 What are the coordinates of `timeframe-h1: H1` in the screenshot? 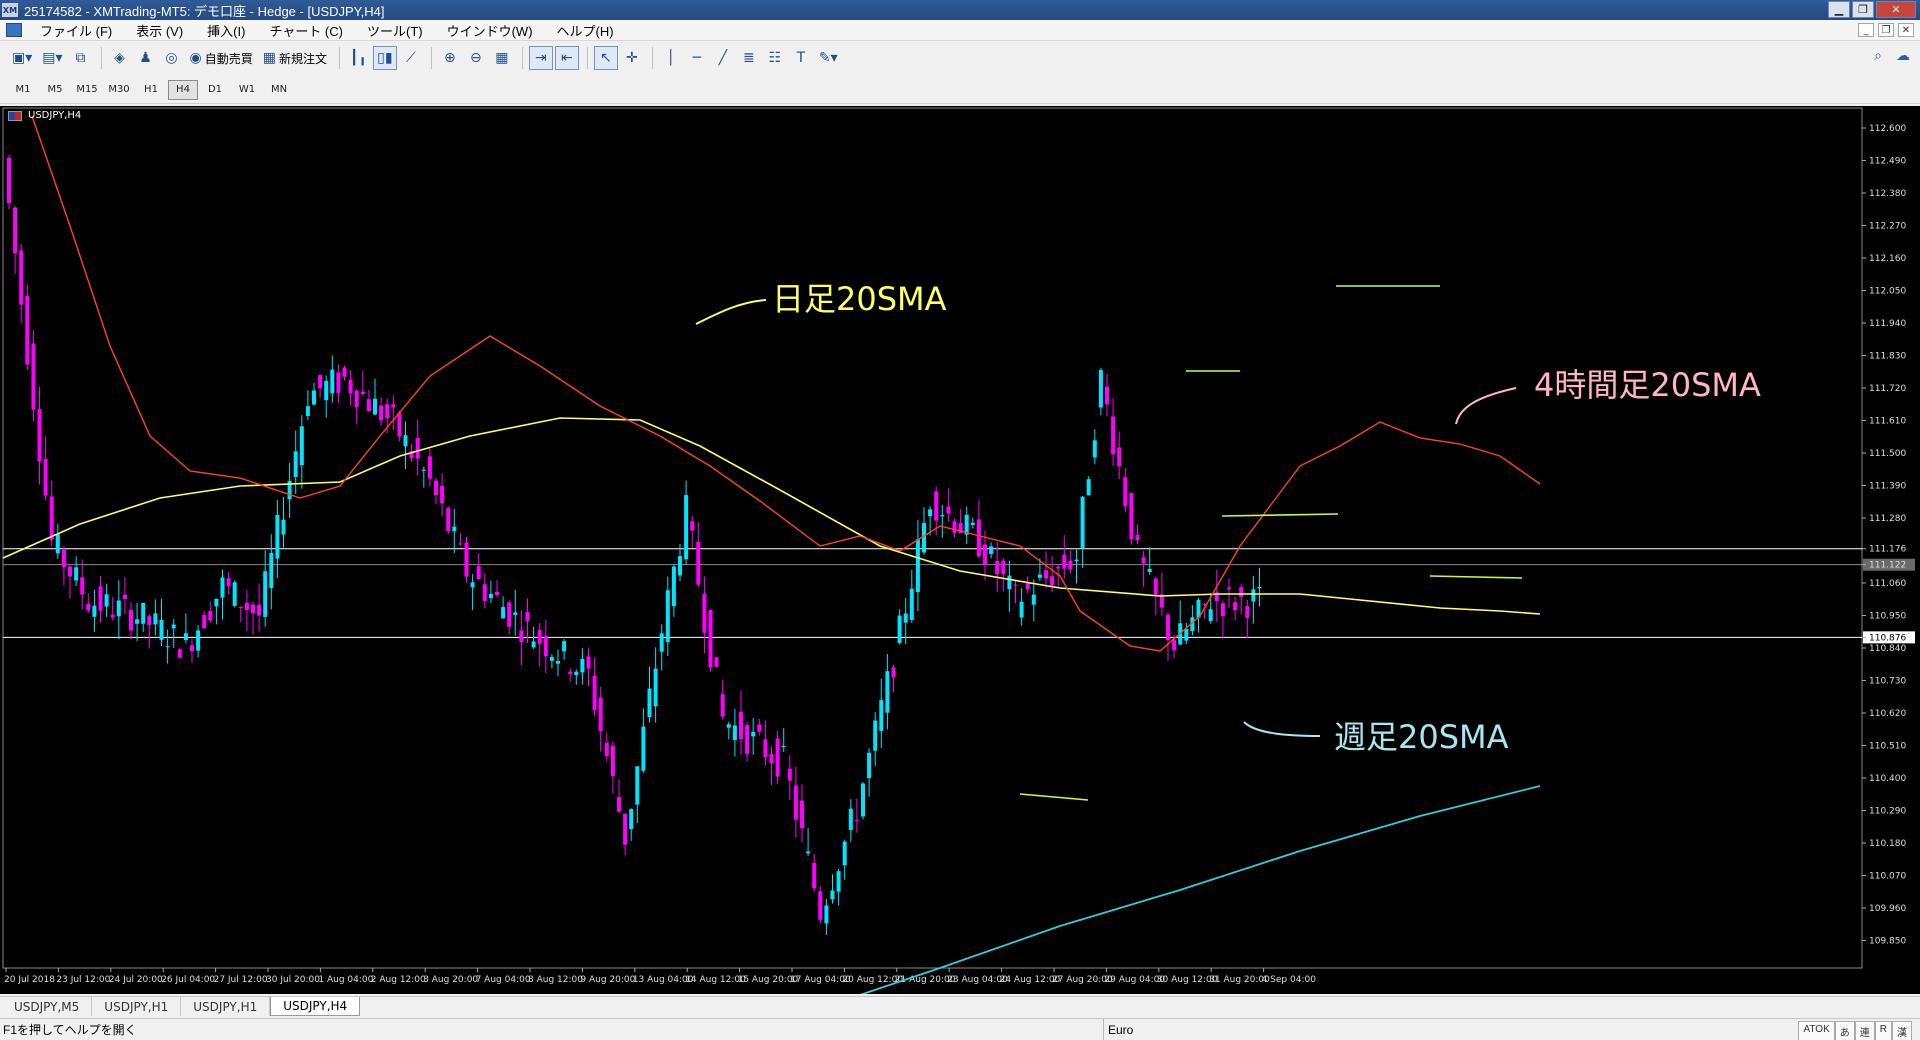 It's located at (151, 90).